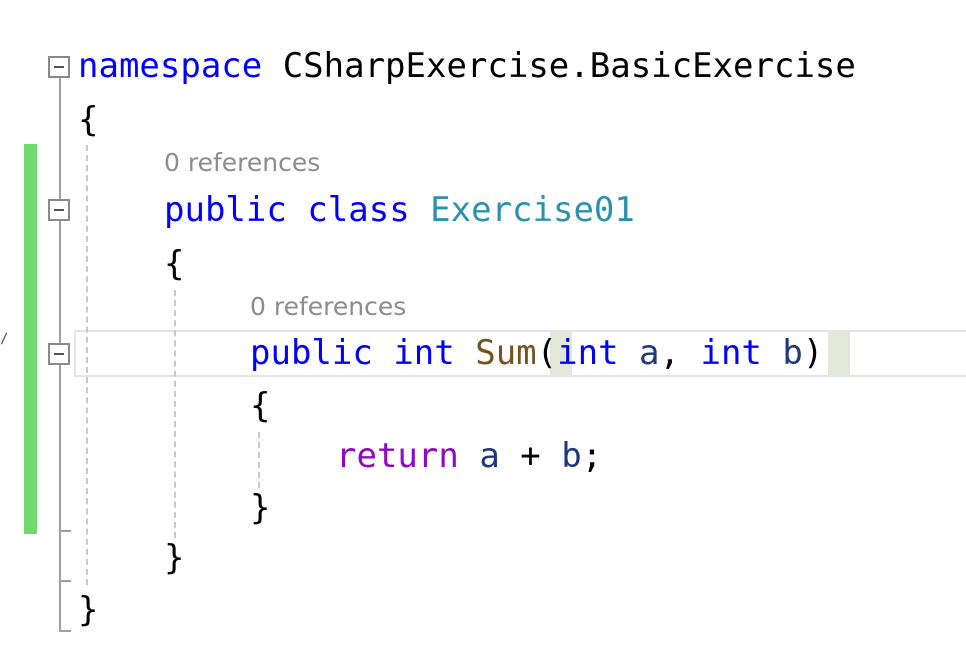  Describe the element at coordinates (259, 460) in the screenshot. I see `indent-guide-method` at that location.